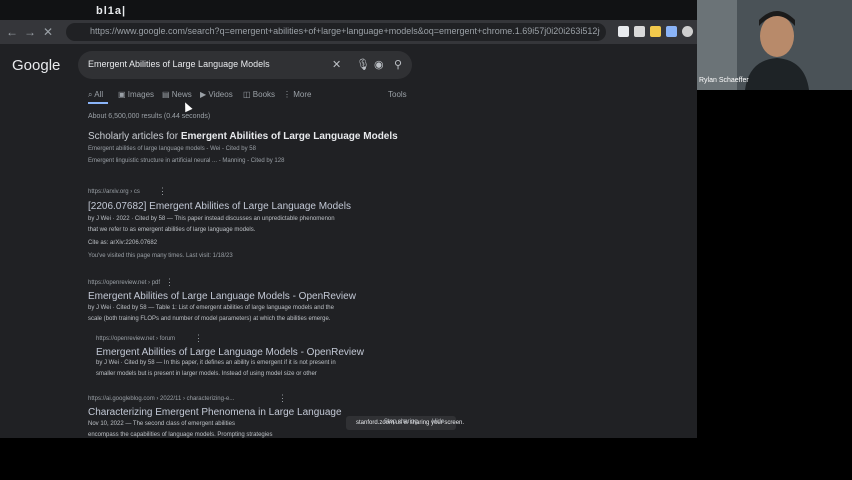  I want to click on google-logo: Google, so click(36, 65).